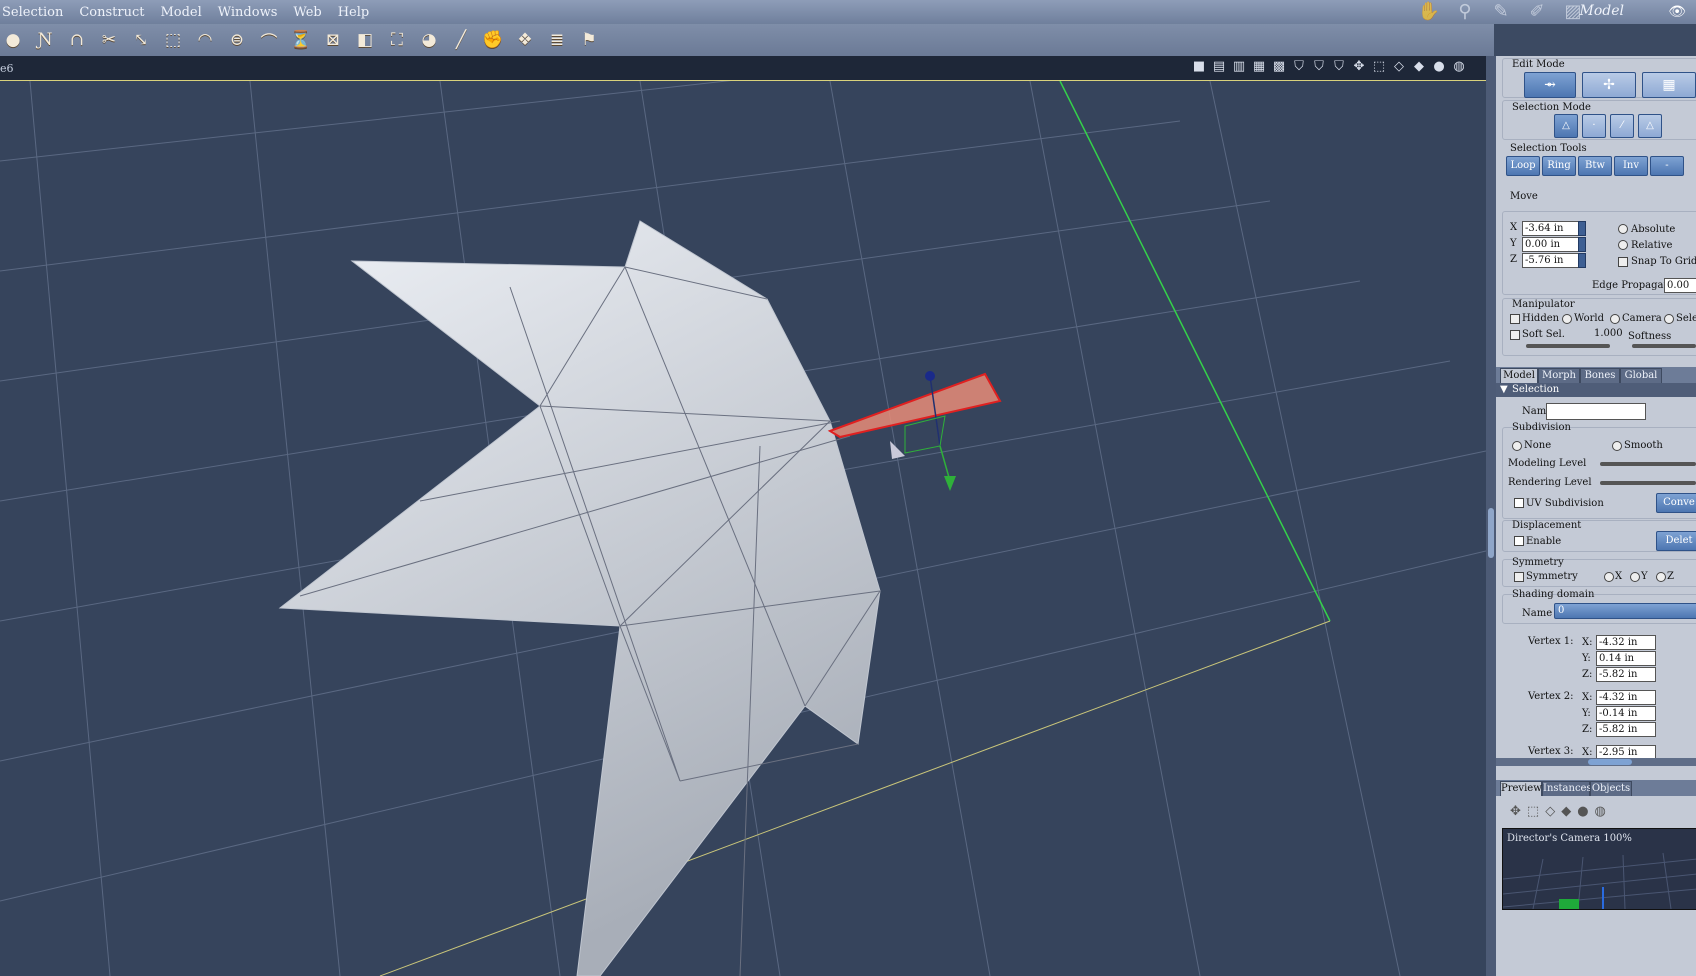 The image size is (1696, 976). Describe the element at coordinates (173, 40) in the screenshot. I see `bevel-icon: ⬚` at that location.